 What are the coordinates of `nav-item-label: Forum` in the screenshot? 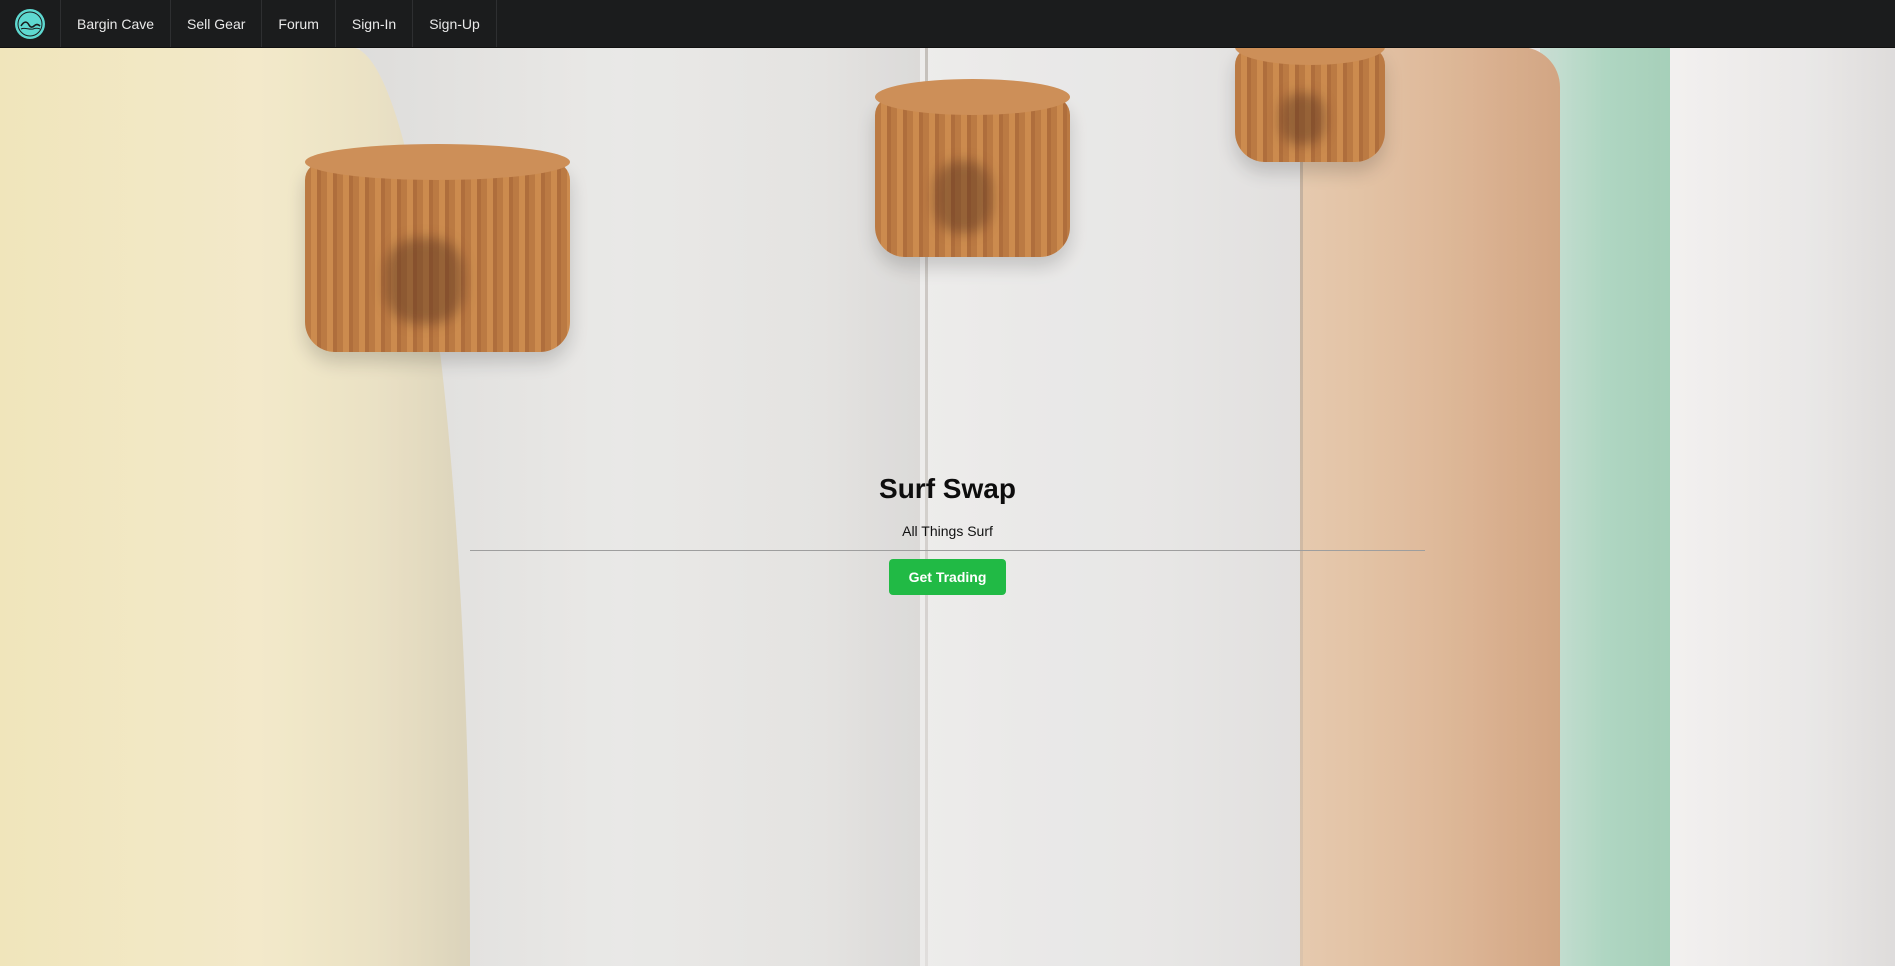 It's located at (298, 23).